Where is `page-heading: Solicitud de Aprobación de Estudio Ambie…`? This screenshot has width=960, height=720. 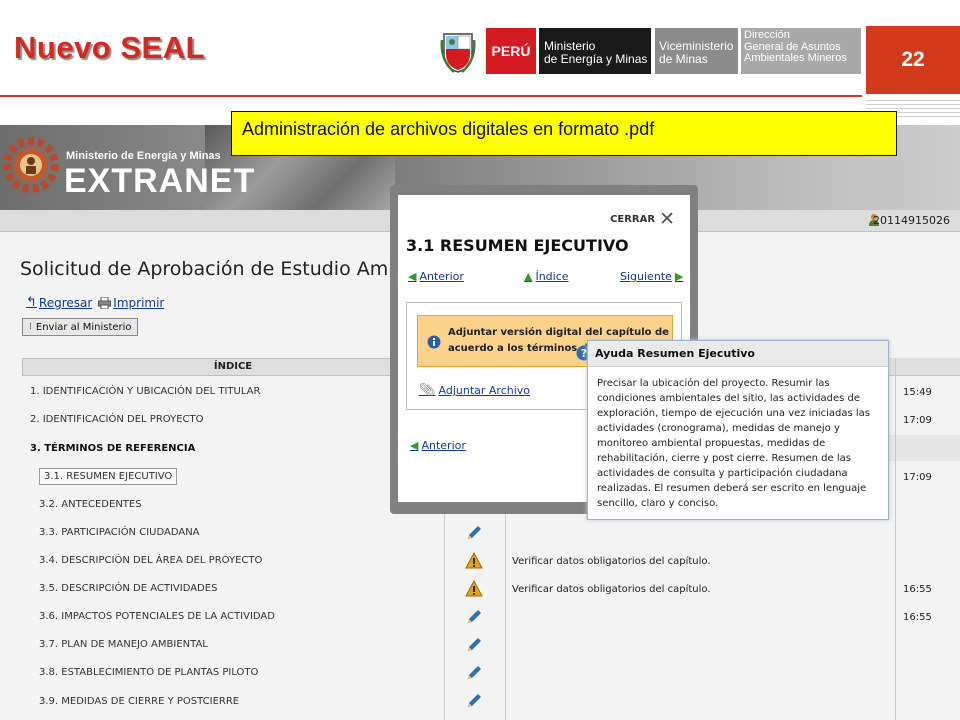 page-heading: Solicitud de Aprobación de Estudio Ambie… is located at coordinates (237, 269).